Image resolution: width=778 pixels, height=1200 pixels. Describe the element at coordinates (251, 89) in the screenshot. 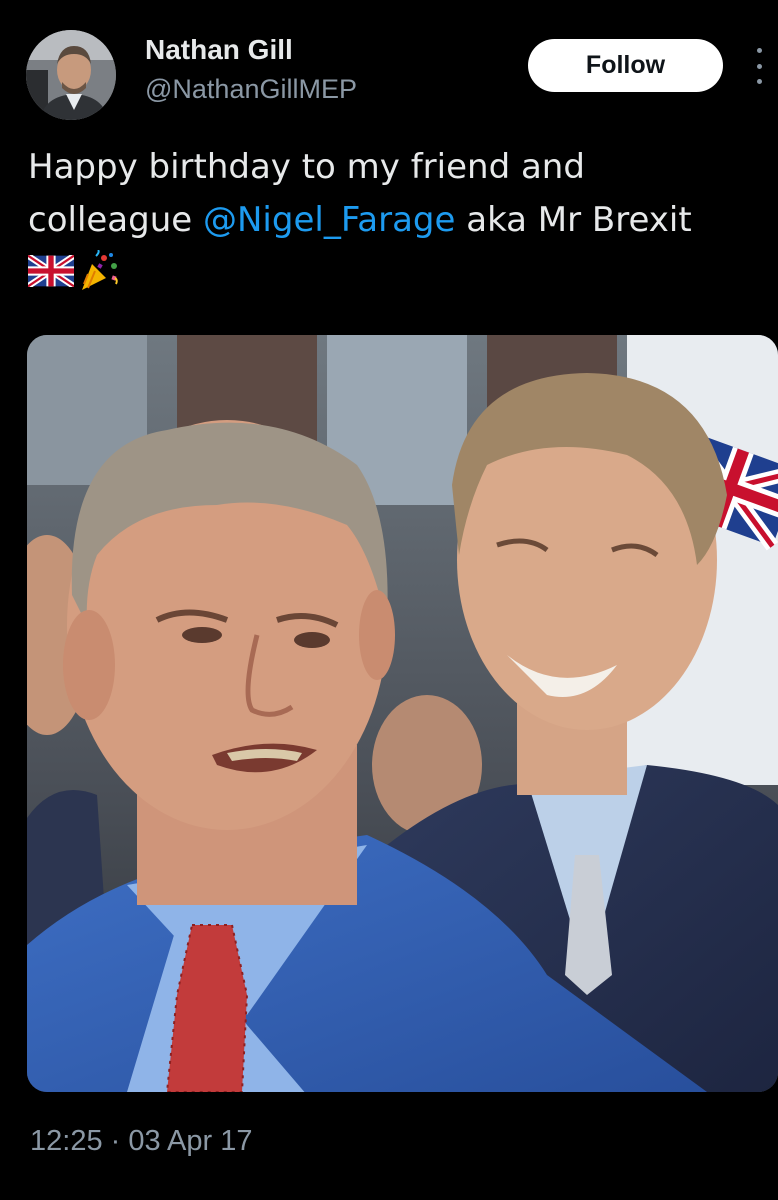

I see `author-handle: @NathanGillMEP` at that location.